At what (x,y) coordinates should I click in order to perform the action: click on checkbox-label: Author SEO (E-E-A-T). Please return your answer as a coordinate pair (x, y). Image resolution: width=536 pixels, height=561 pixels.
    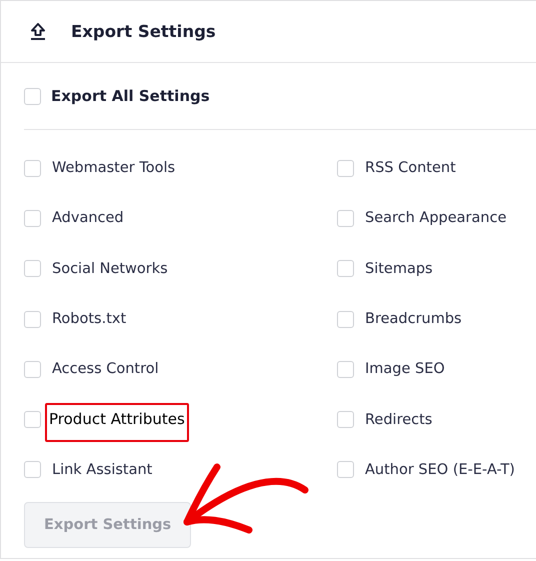
    Looking at the image, I should click on (440, 470).